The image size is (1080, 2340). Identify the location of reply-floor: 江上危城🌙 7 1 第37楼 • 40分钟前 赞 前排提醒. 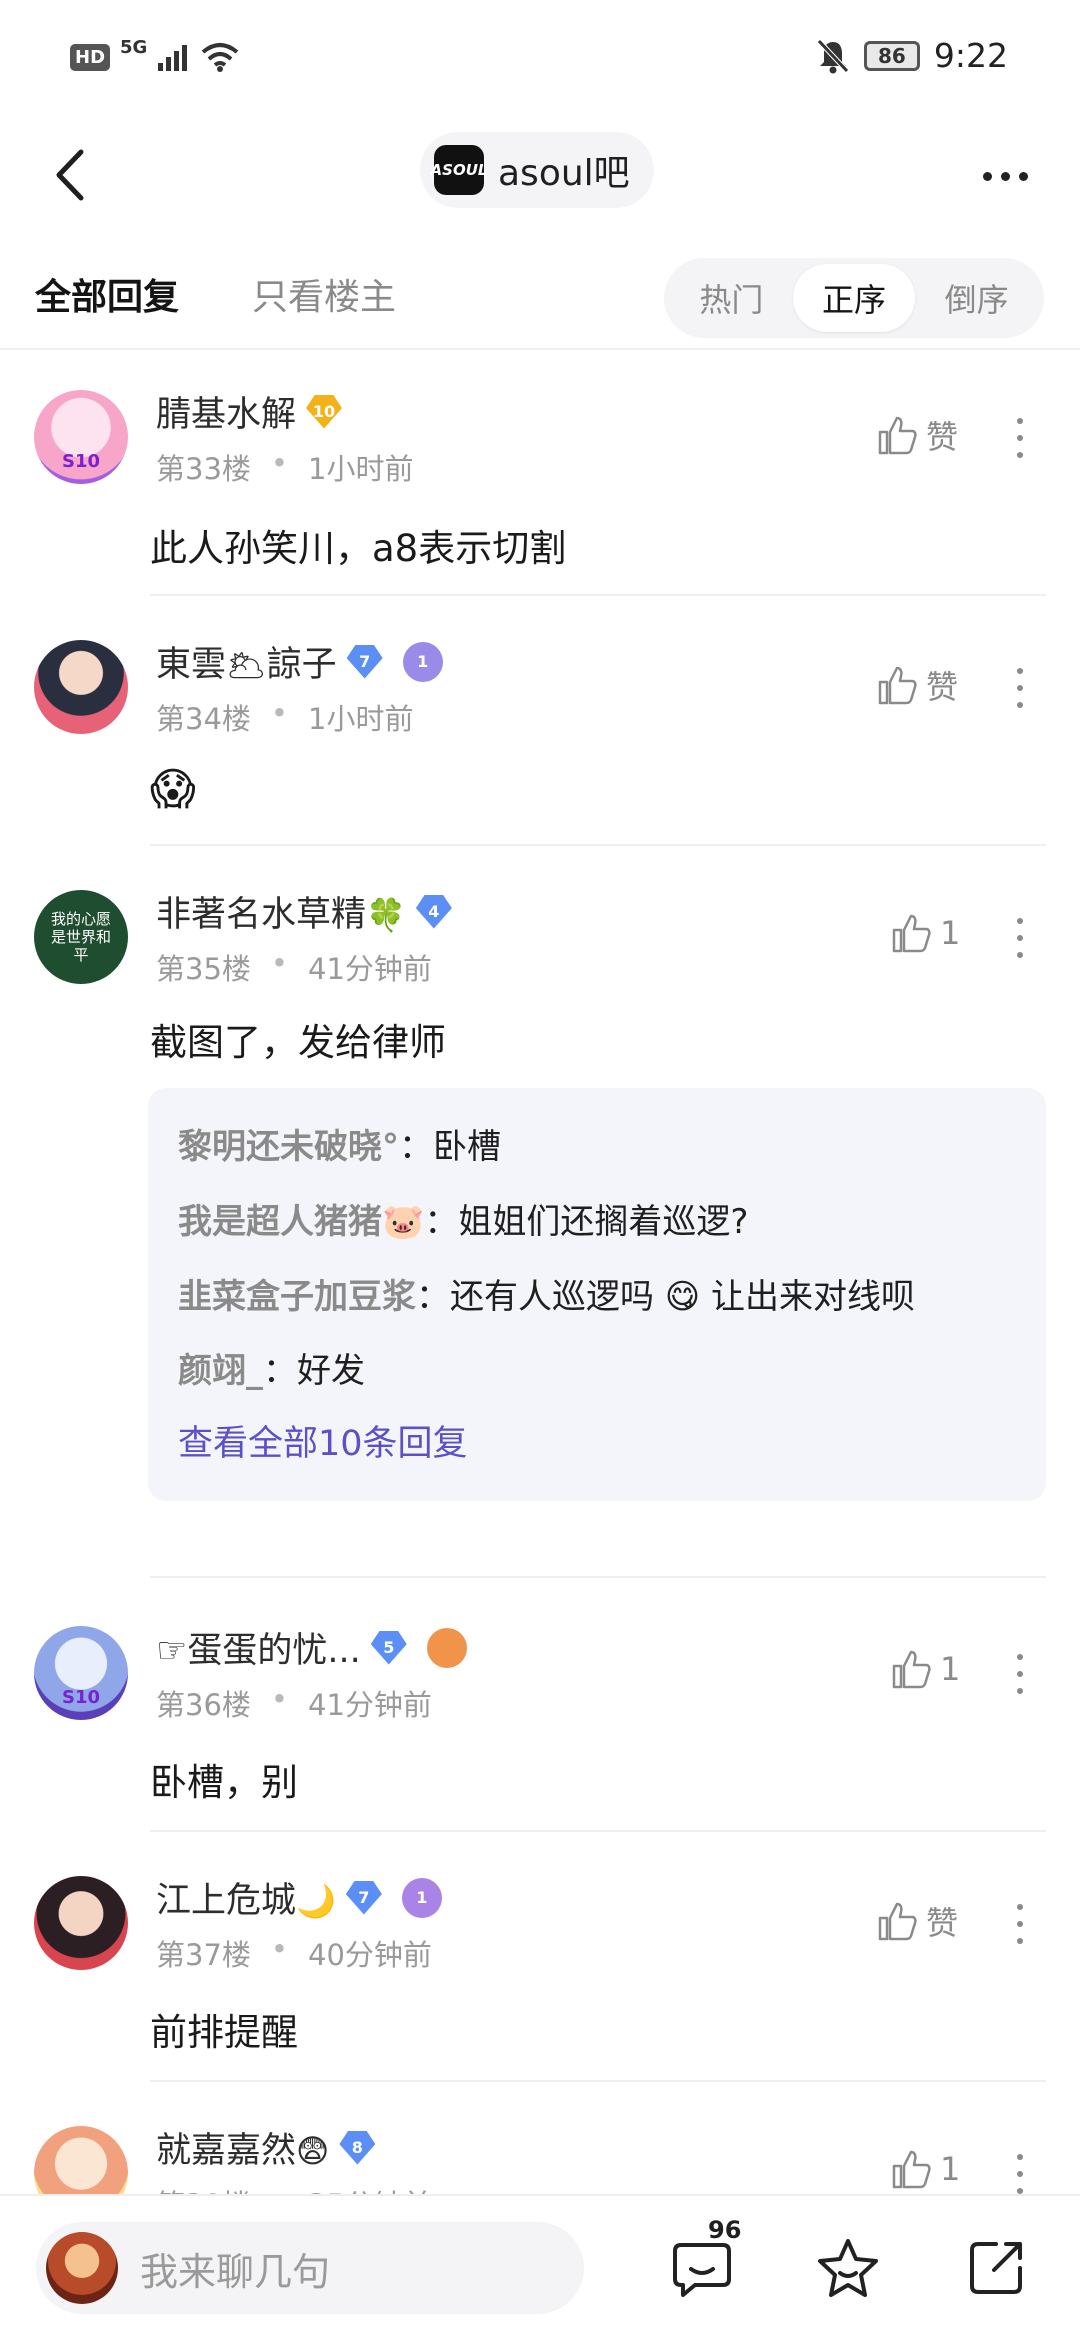
(540, 1975).